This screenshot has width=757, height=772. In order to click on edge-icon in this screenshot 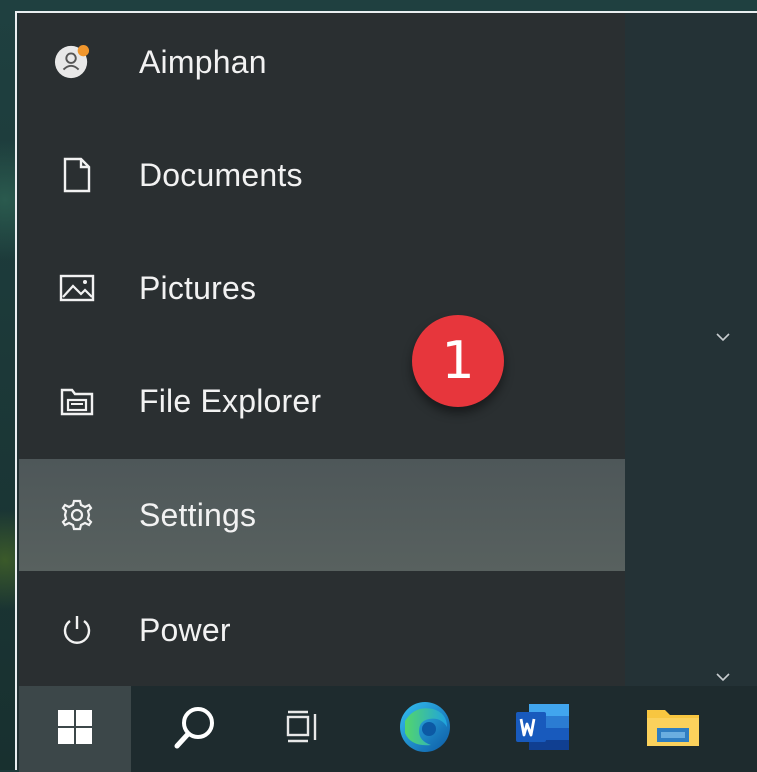, I will do `click(425, 729)`.